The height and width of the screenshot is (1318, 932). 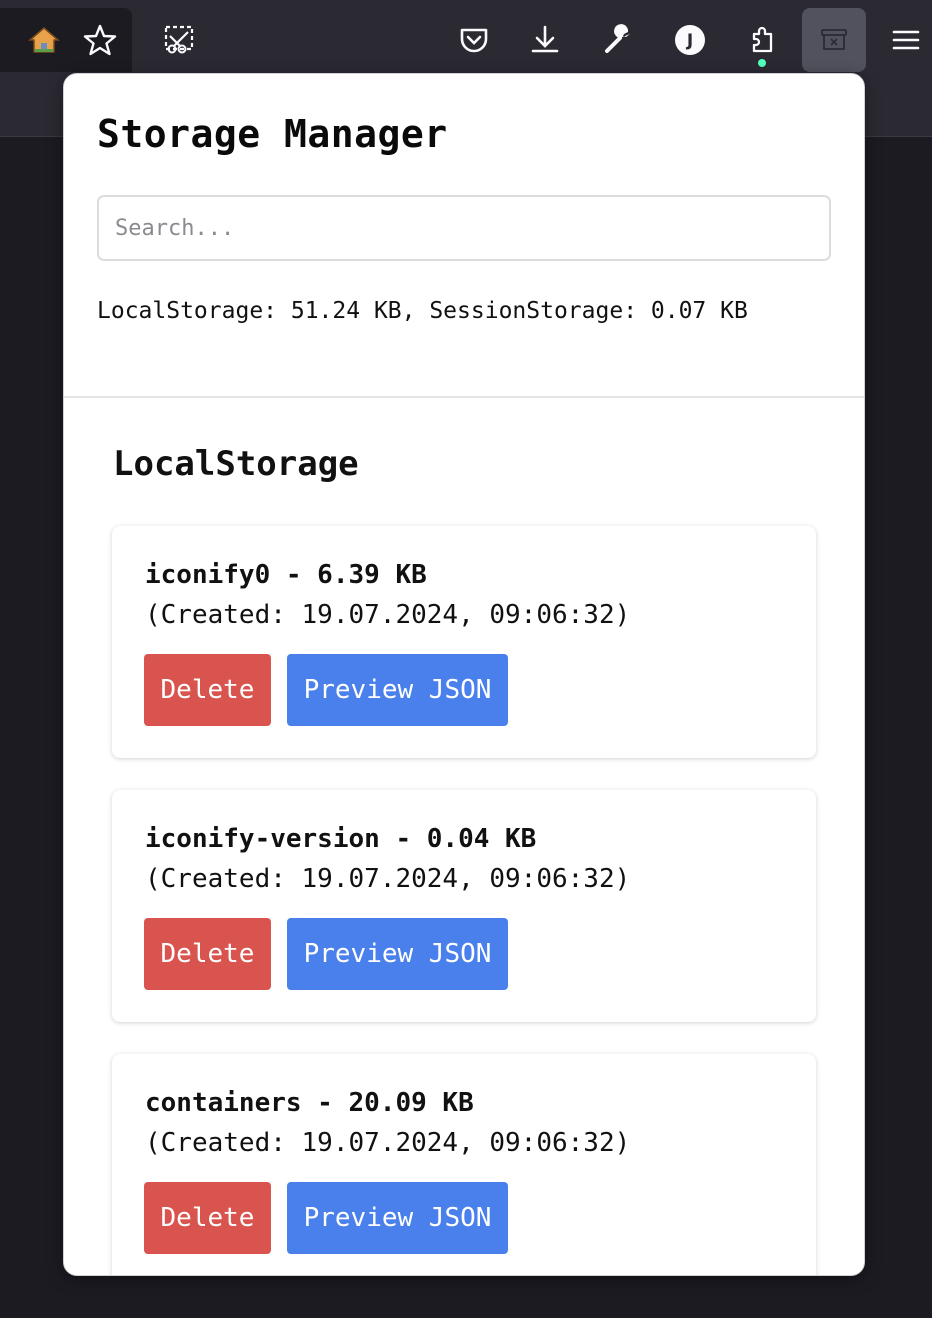 What do you see at coordinates (762, 63) in the screenshot?
I see `extension-status-dot` at bounding box center [762, 63].